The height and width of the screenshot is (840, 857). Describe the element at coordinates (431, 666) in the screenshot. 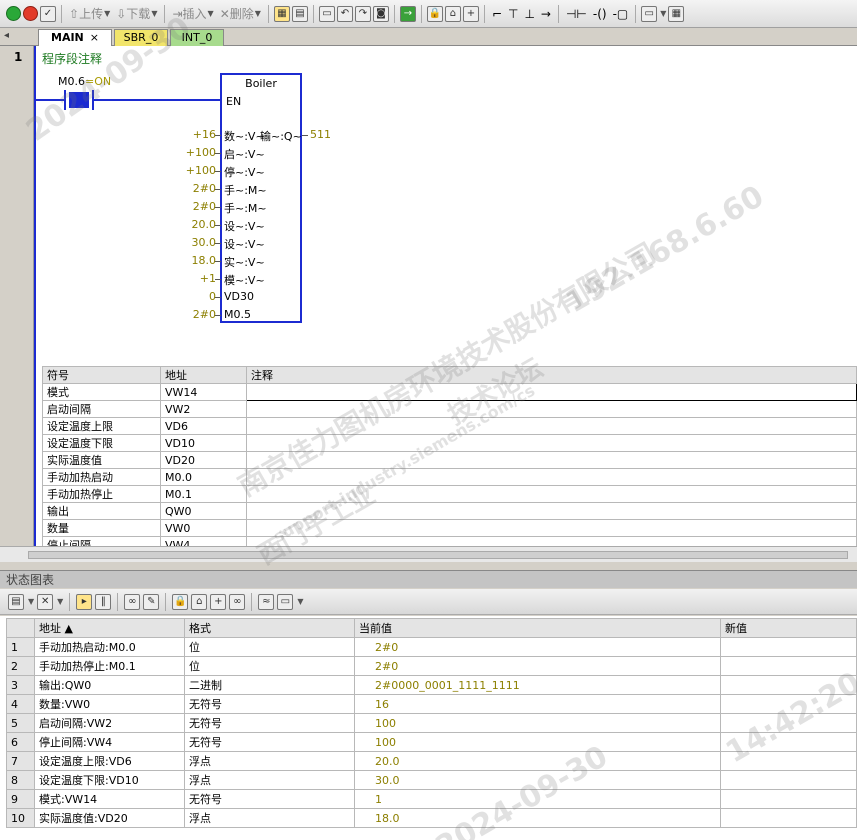

I see `table-row: 2 手动加热停止:M0.1 位 2#0` at that location.